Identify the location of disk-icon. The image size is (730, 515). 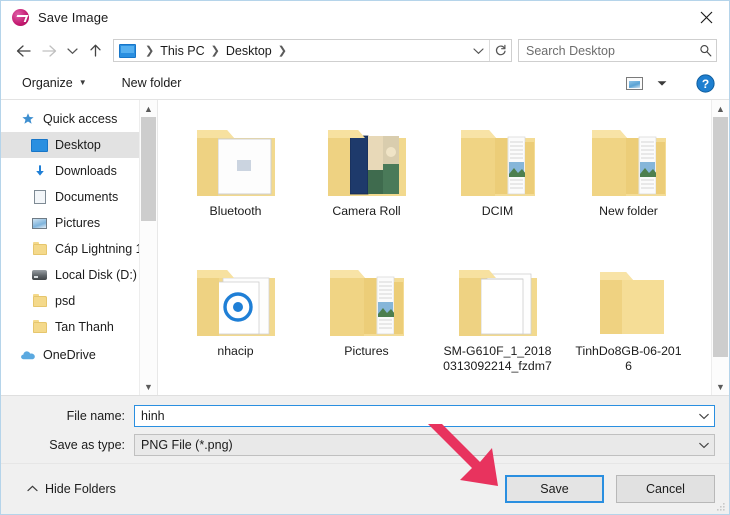
(39, 275).